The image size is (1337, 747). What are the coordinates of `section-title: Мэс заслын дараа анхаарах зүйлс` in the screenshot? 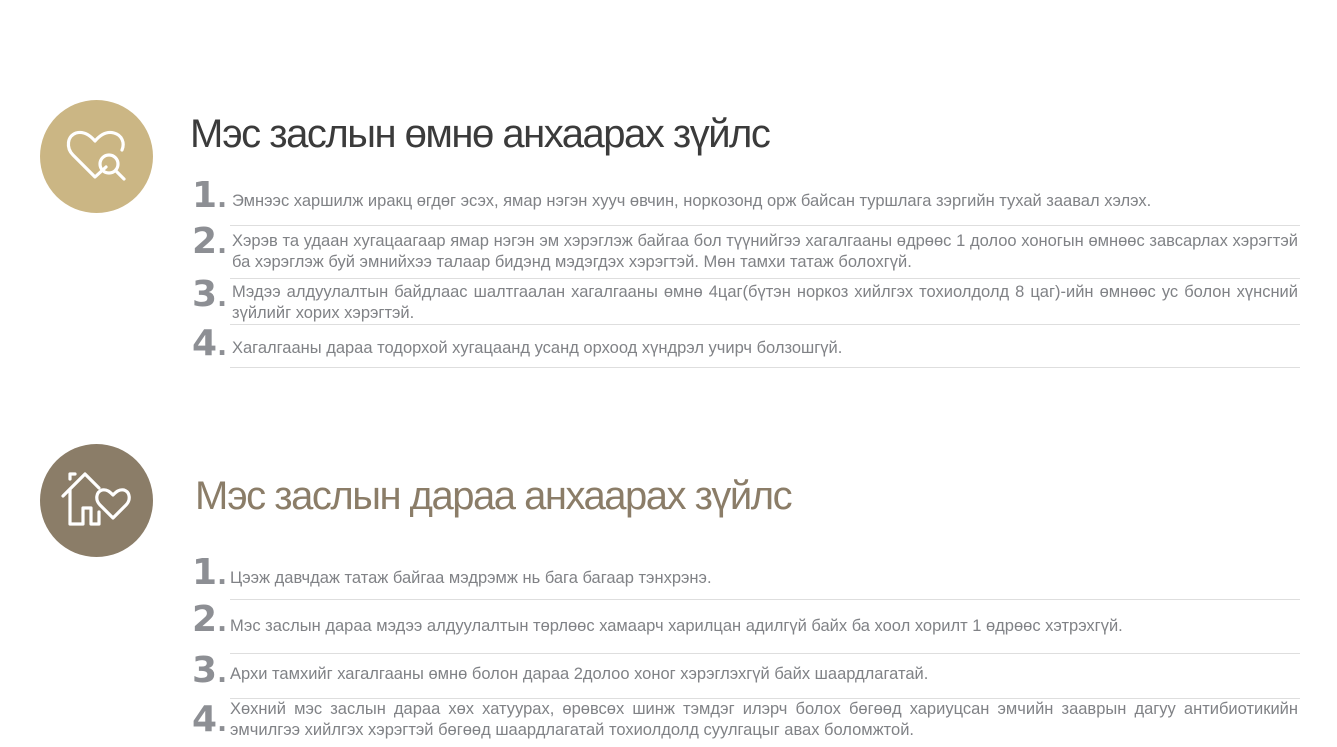 It's located at (494, 496).